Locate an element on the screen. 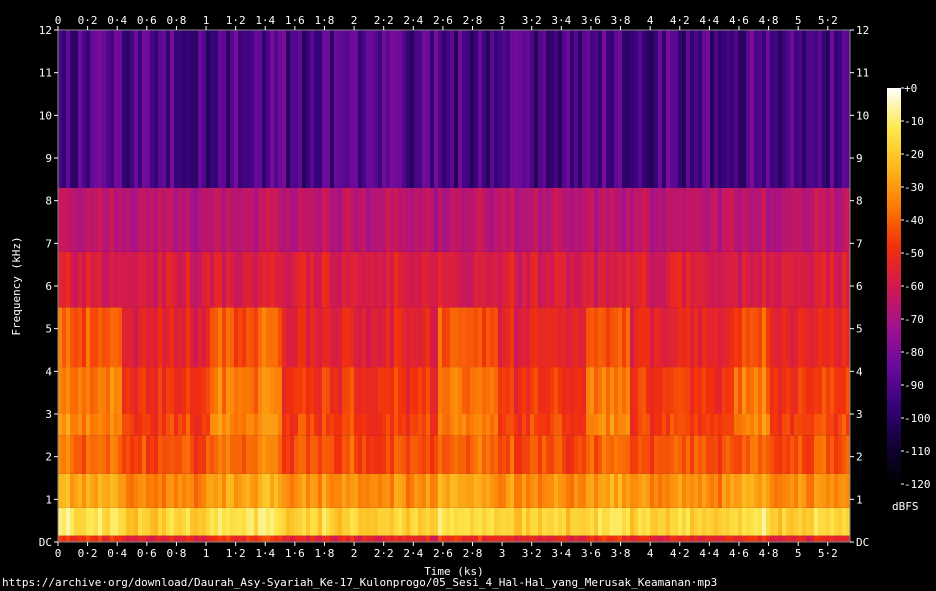  colorbar-tick-label: -100 is located at coordinates (917, 418).